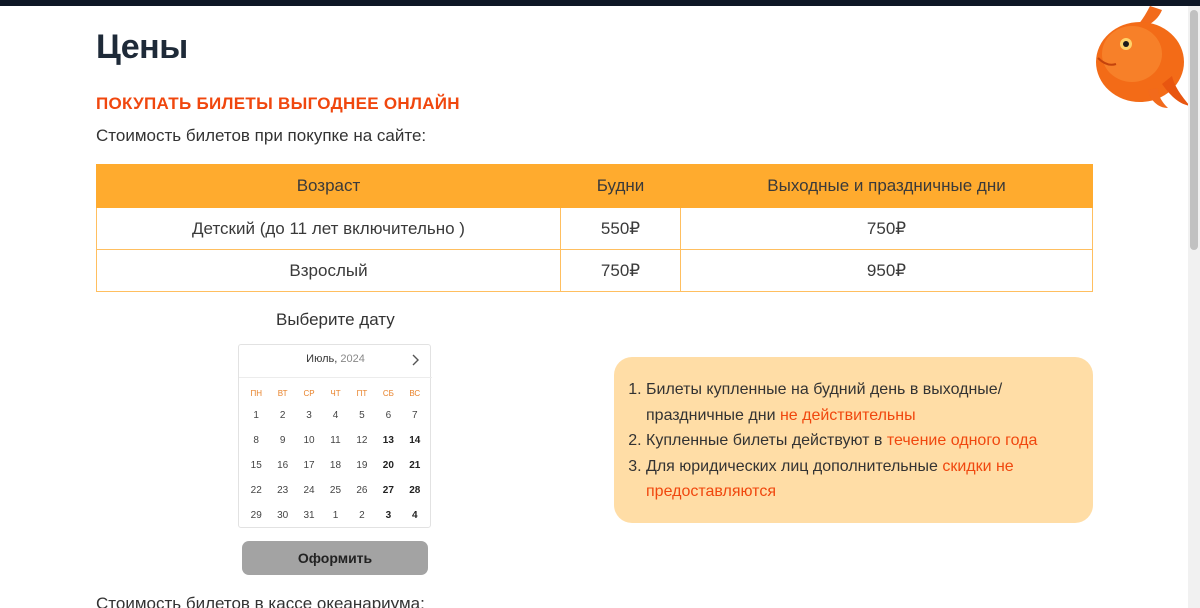 The width and height of the screenshot is (1200, 608). What do you see at coordinates (886, 186) in the screenshot?
I see `header-weekends: Выходные и праздничные дни` at bounding box center [886, 186].